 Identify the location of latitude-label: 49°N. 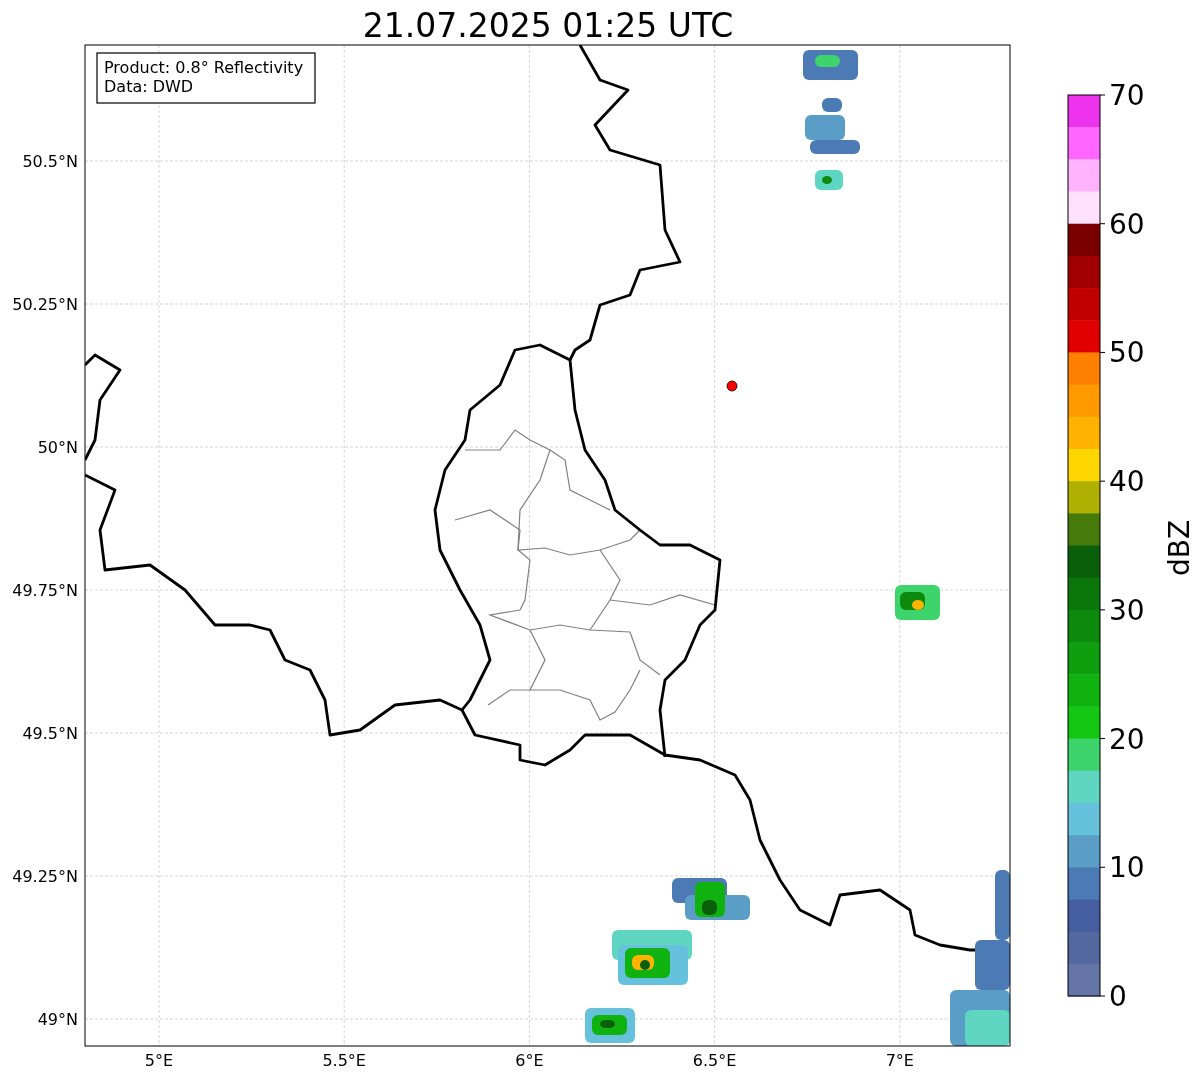
(57, 1019).